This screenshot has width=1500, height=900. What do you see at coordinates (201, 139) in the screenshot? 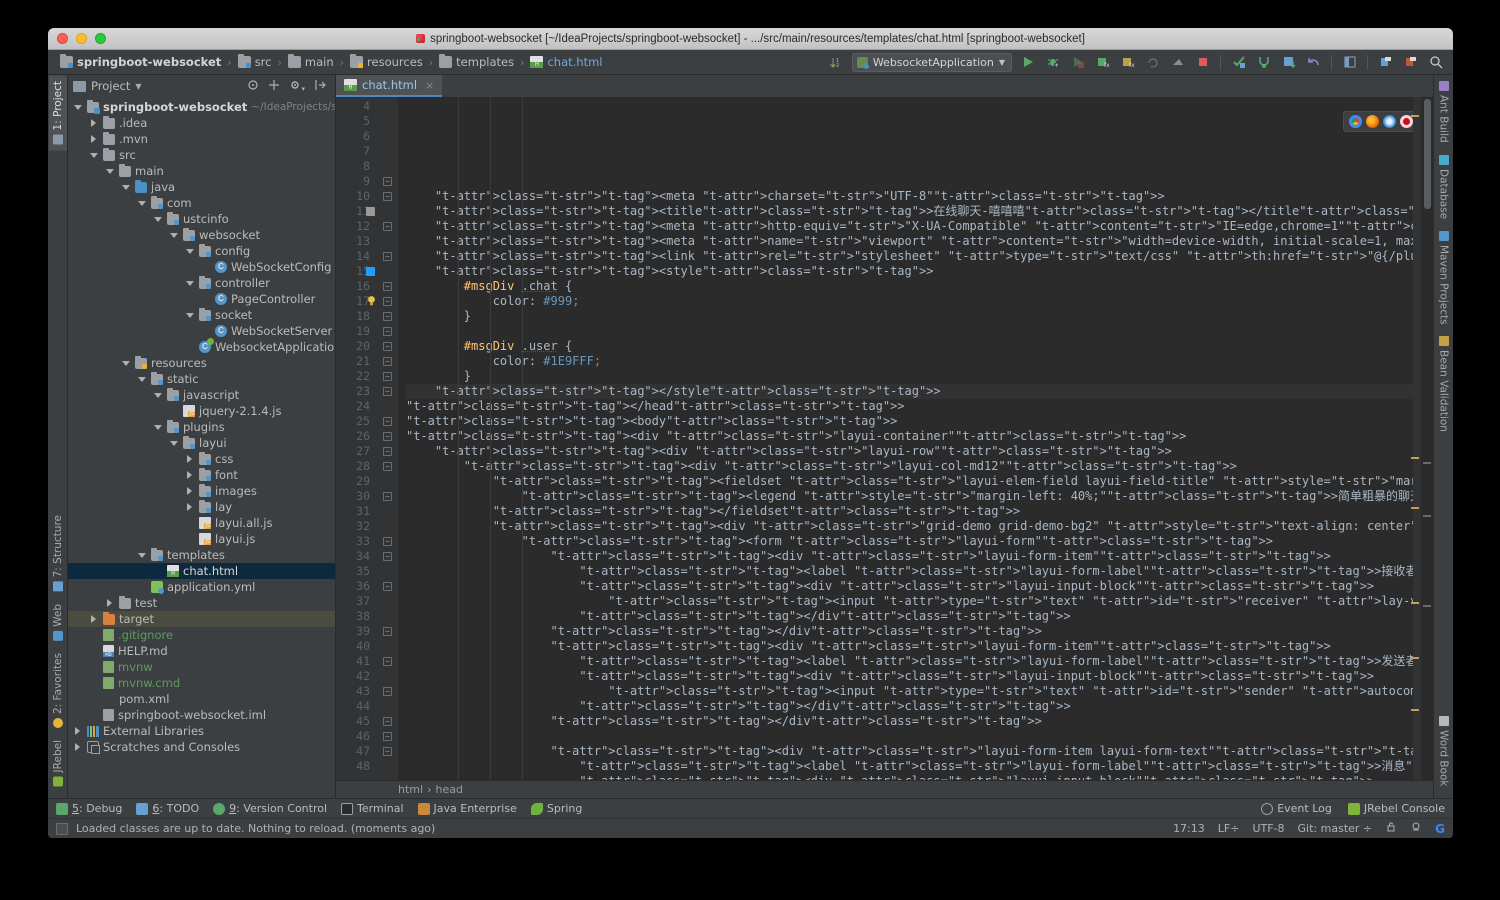
I see `tree-item--mvn: .mvn` at bounding box center [201, 139].